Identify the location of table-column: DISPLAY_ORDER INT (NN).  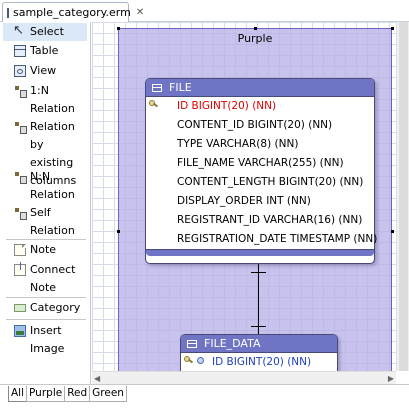
(260, 201).